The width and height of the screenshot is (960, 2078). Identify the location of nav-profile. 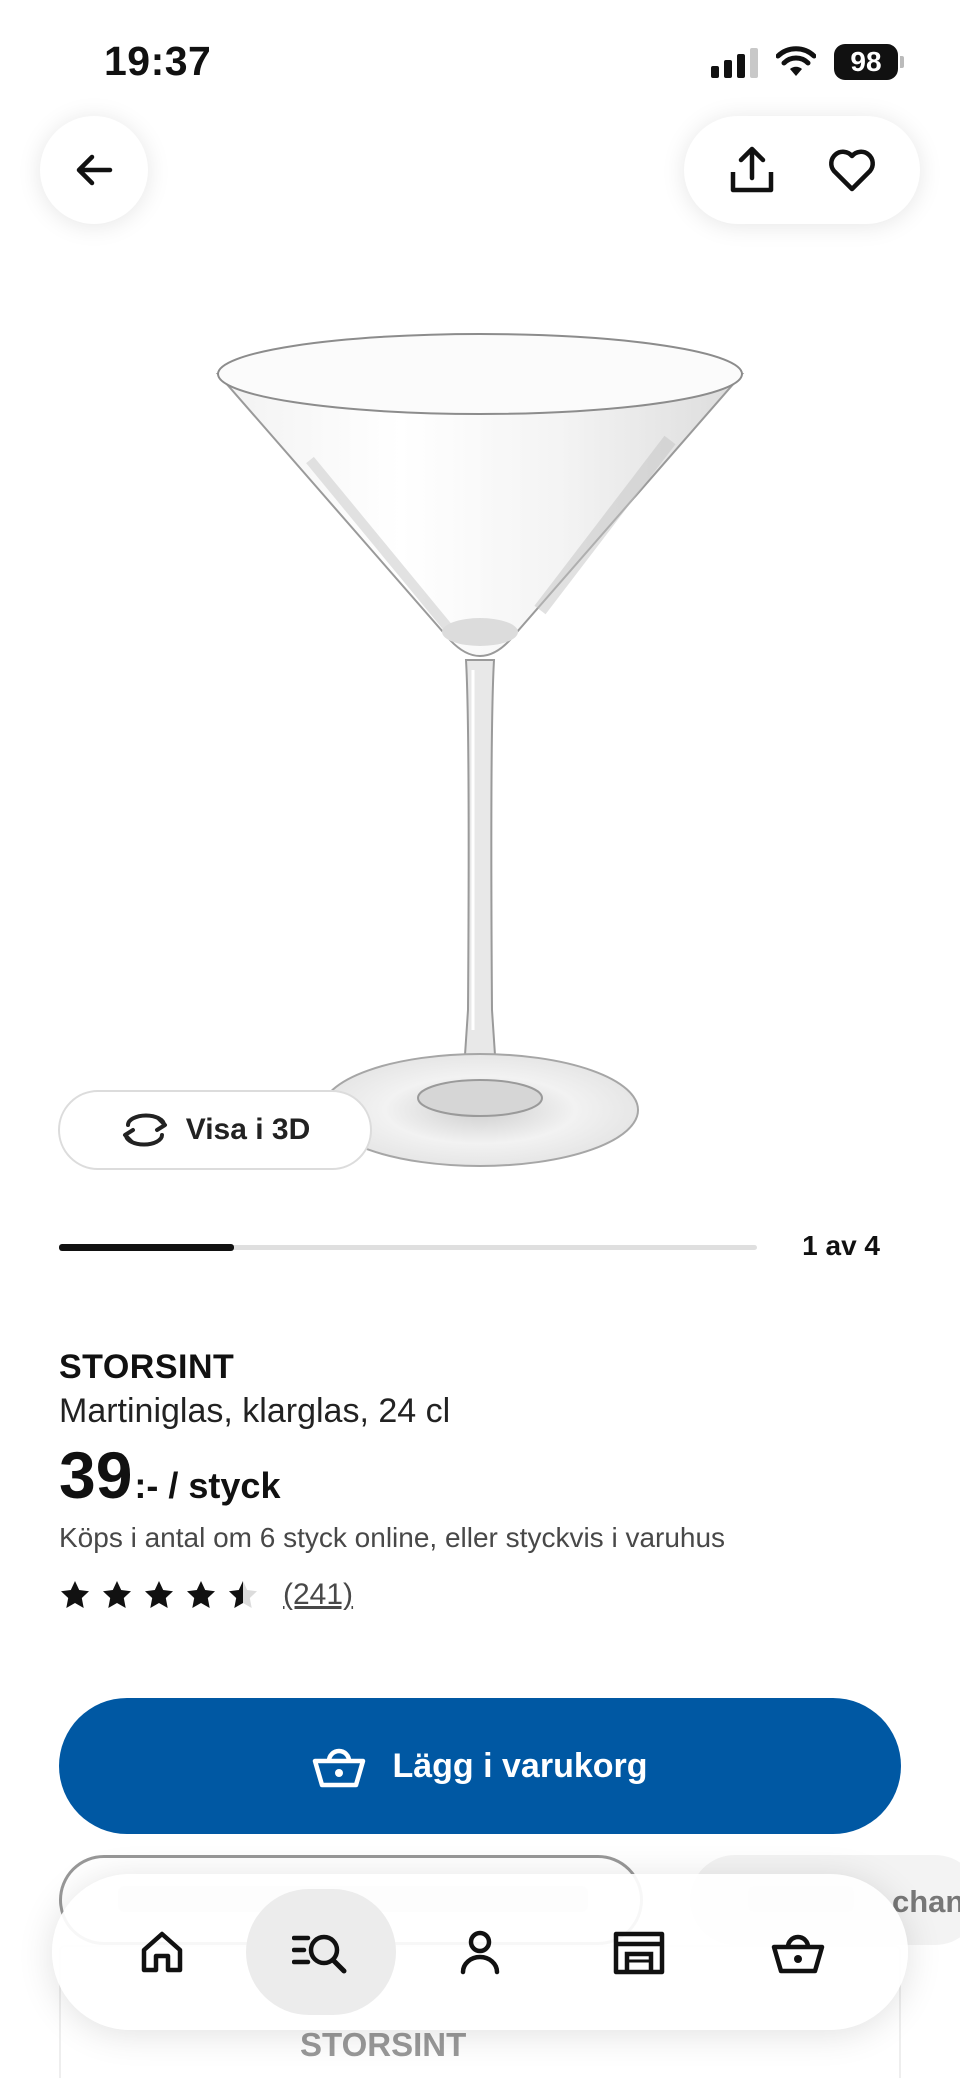
(480, 1952).